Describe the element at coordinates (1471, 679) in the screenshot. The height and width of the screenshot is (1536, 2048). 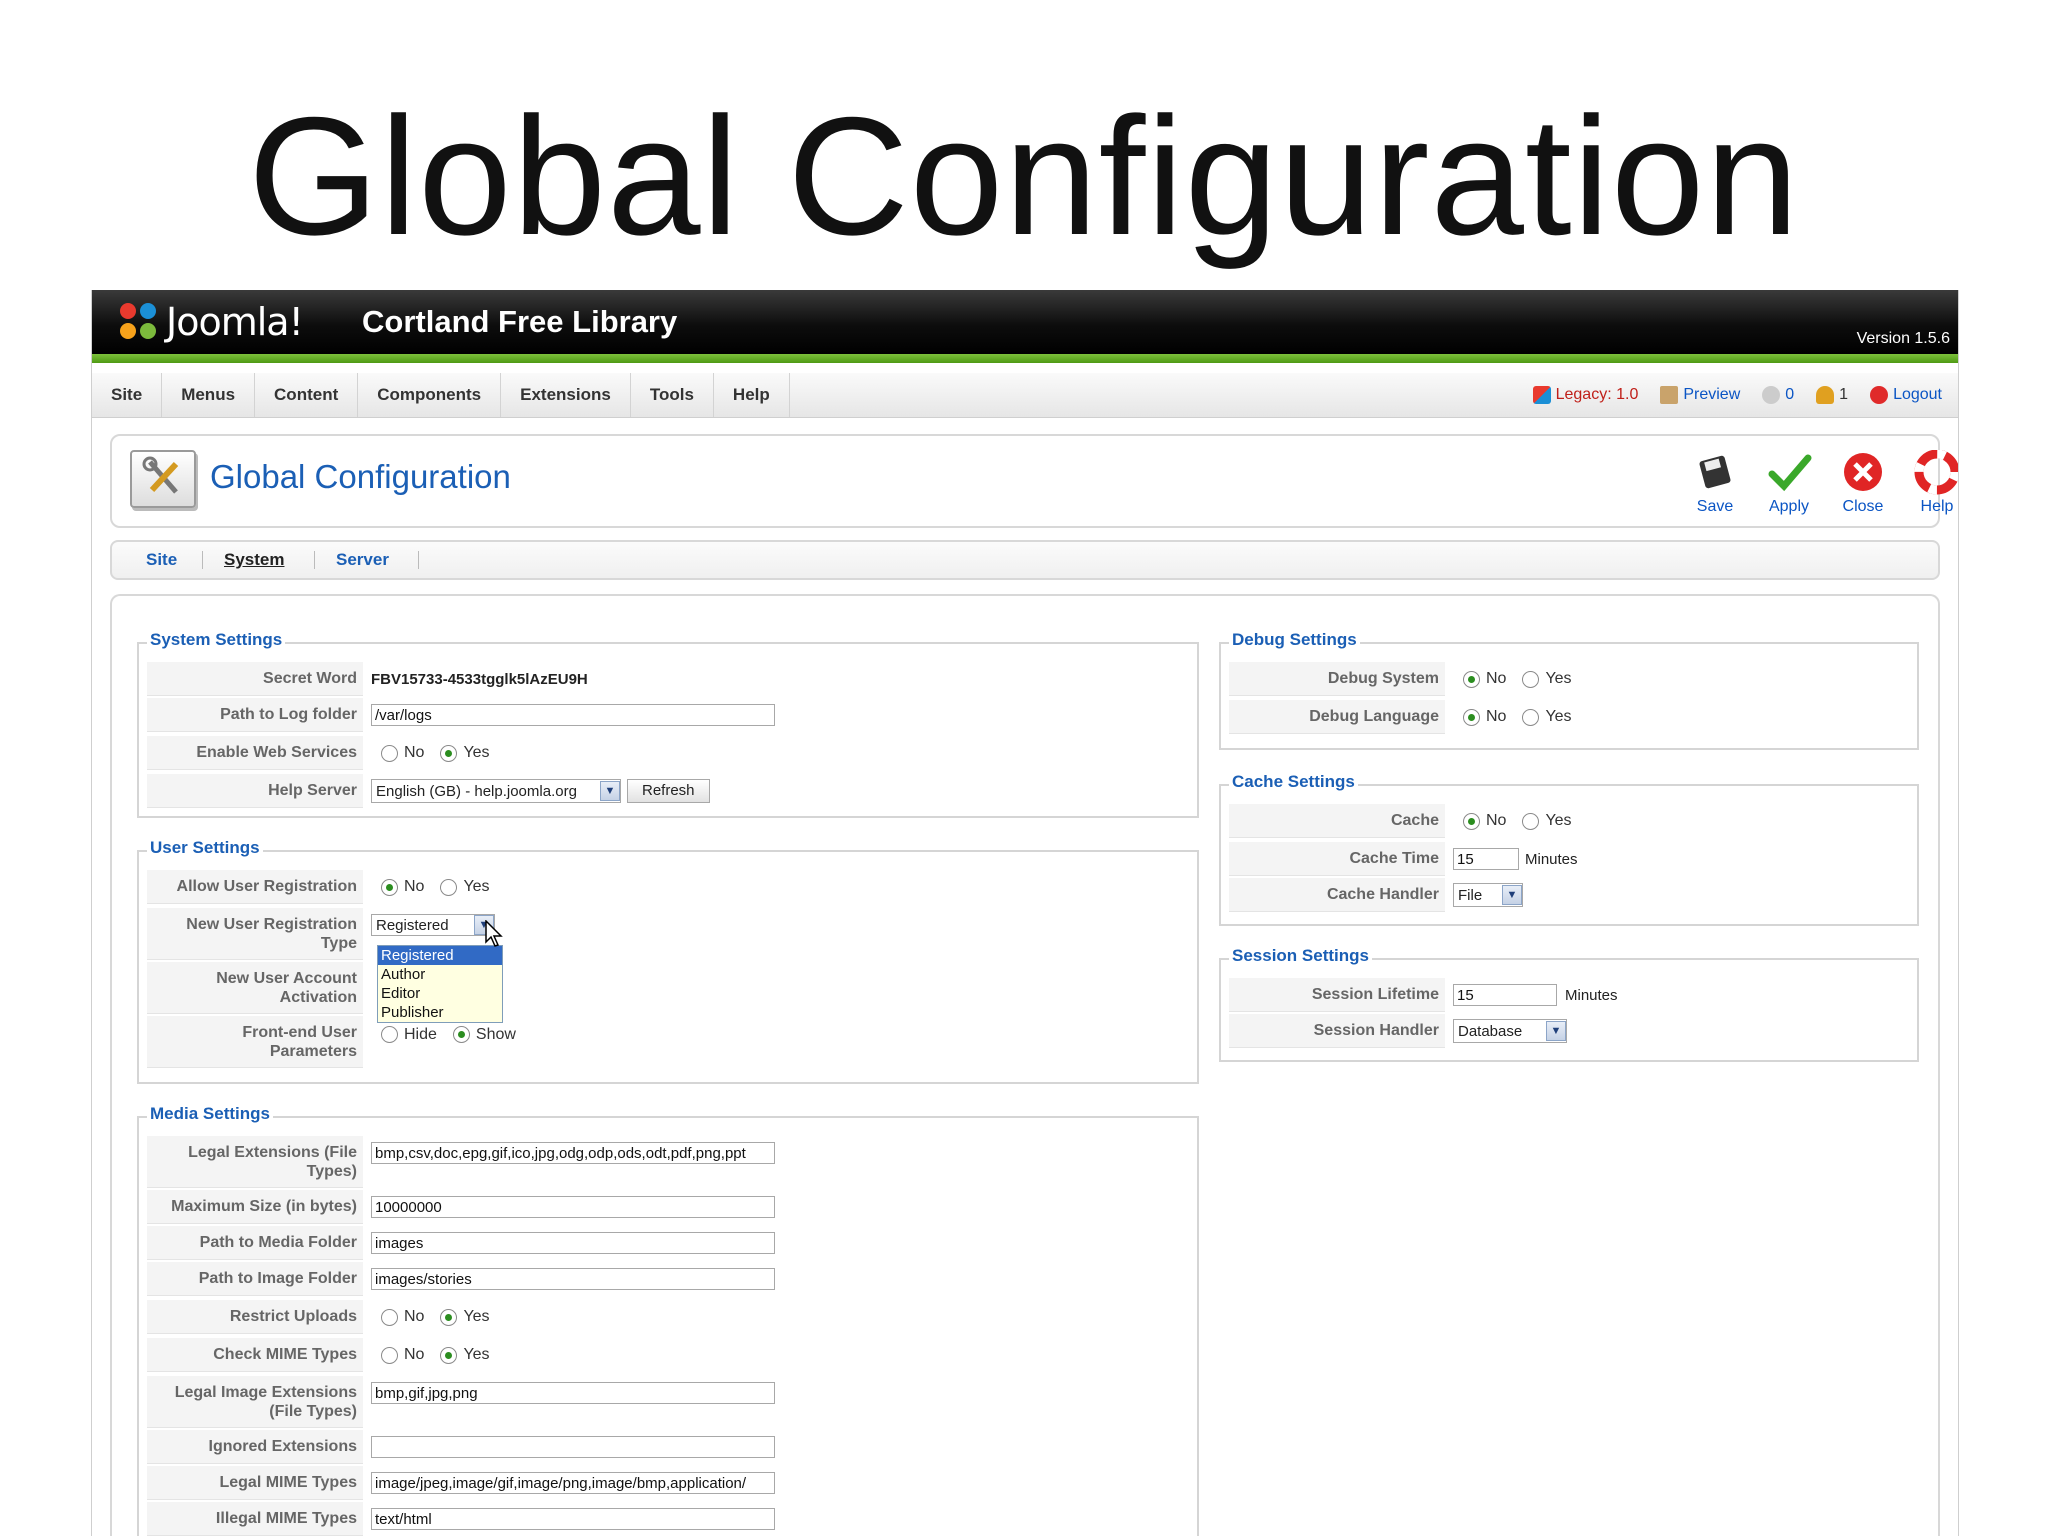
I see `debug-system-no-radio` at that location.